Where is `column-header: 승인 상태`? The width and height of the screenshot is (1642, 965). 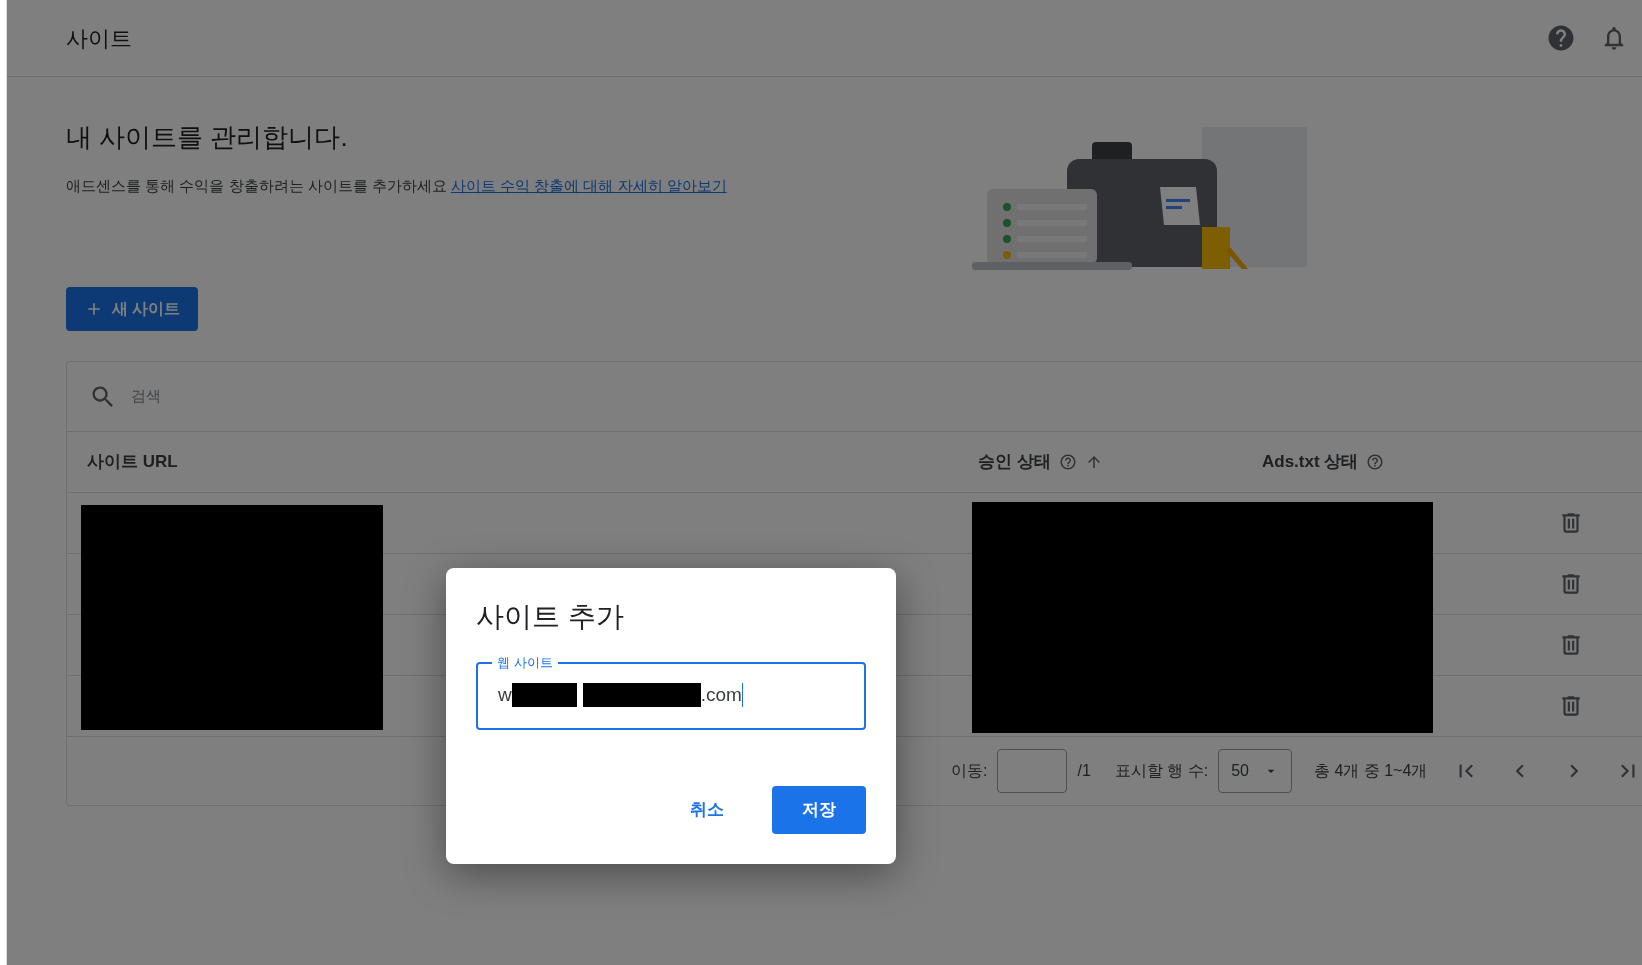
column-header: 승인 상태 is located at coordinates (1120, 462).